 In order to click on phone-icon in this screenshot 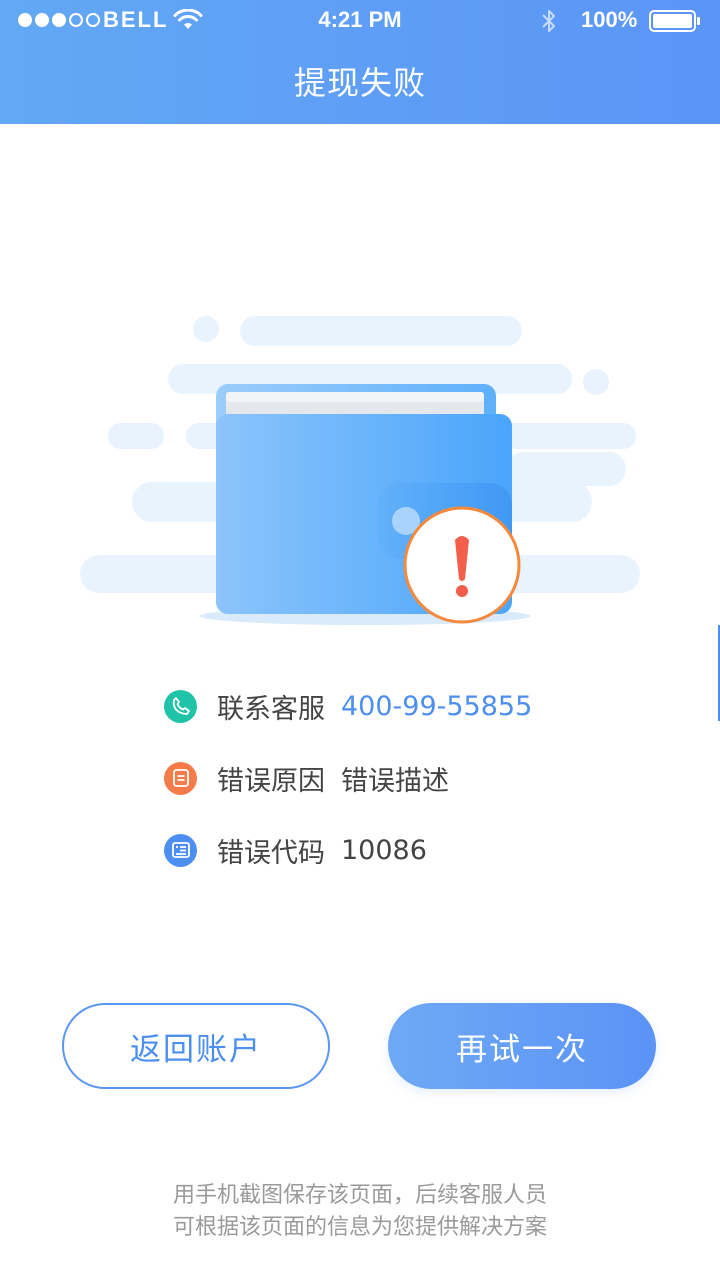, I will do `click(180, 706)`.